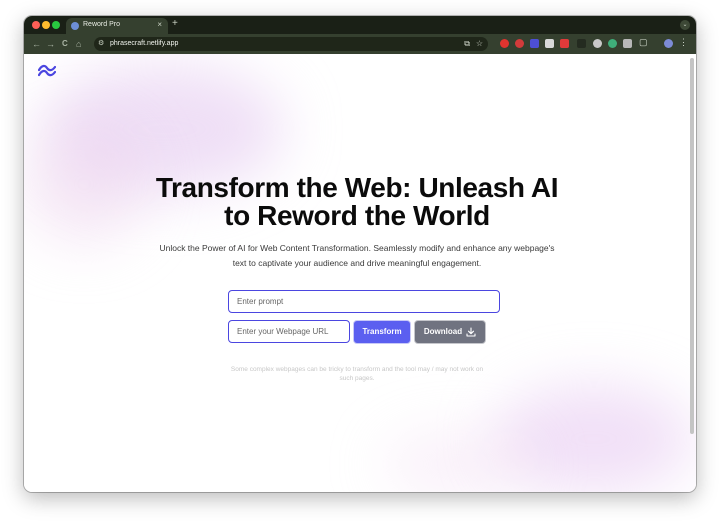 The height and width of the screenshot is (524, 720). Describe the element at coordinates (175, 24) in the screenshot. I see `new-tab-button: +` at that location.